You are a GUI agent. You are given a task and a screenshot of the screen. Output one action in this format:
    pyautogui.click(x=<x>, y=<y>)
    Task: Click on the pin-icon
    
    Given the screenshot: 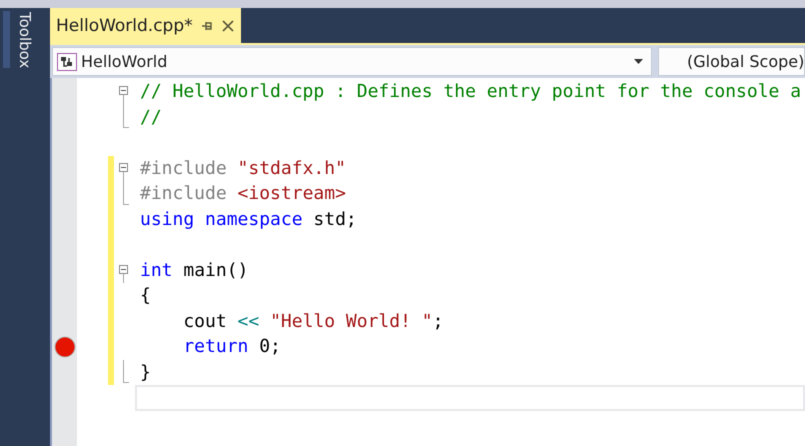 What is the action you would take?
    pyautogui.click(x=206, y=26)
    